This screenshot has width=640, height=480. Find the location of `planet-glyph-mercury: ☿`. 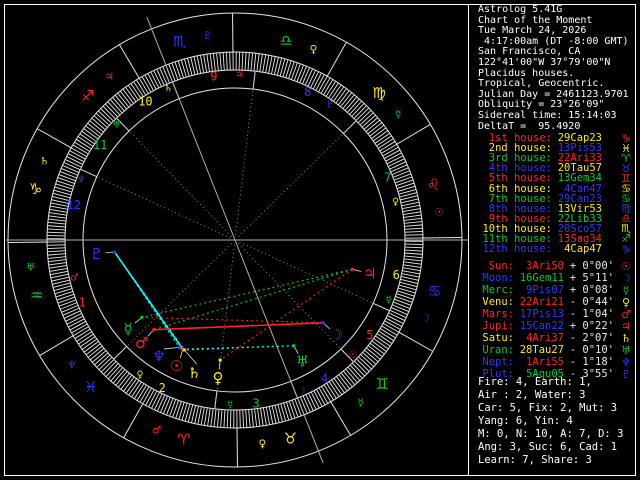

planet-glyph-mercury: ☿ is located at coordinates (127, 329).